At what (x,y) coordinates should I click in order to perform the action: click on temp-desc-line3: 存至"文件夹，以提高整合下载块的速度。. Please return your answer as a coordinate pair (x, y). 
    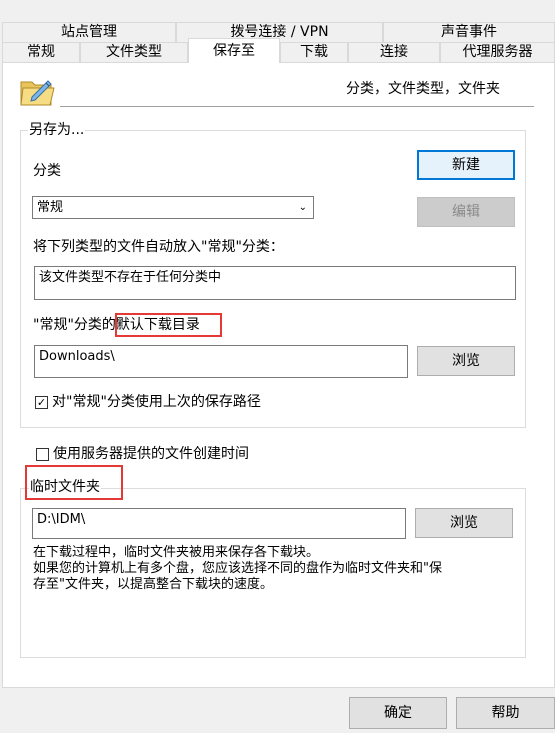
    Looking at the image, I should click on (153, 584).